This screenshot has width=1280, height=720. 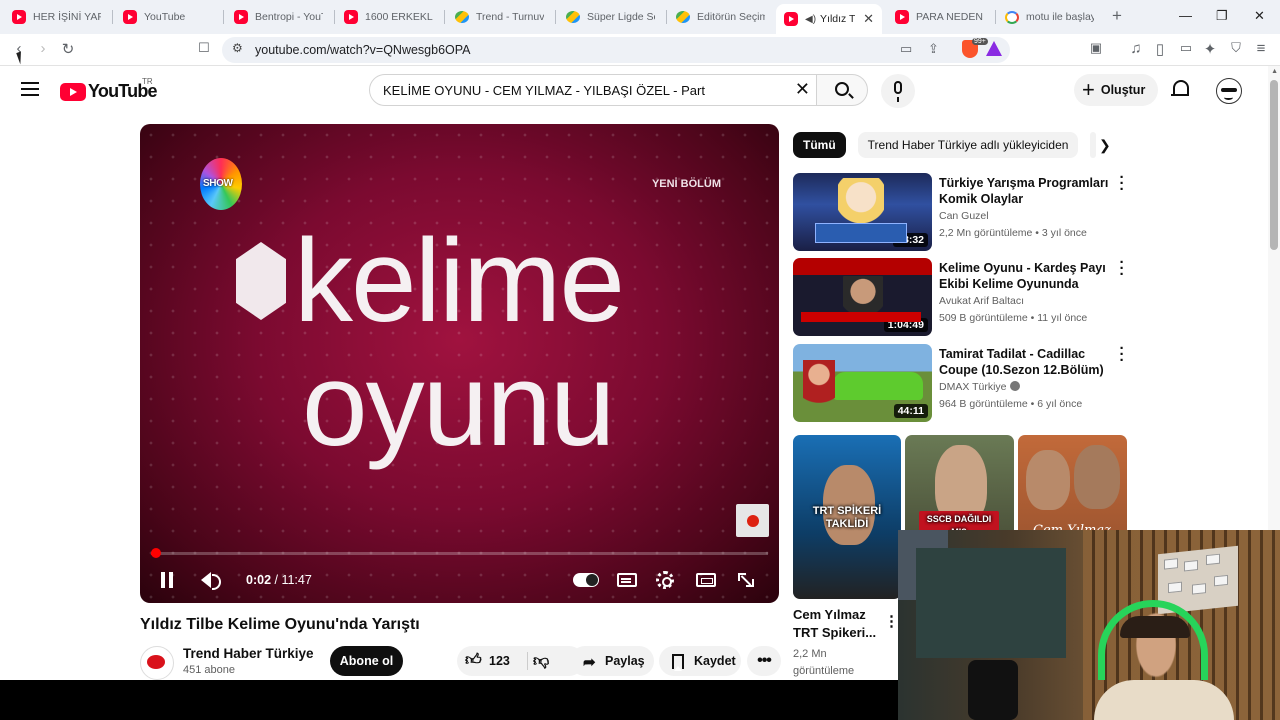 What do you see at coordinates (1105, 145) in the screenshot?
I see `chevron-right-icon: ❯` at bounding box center [1105, 145].